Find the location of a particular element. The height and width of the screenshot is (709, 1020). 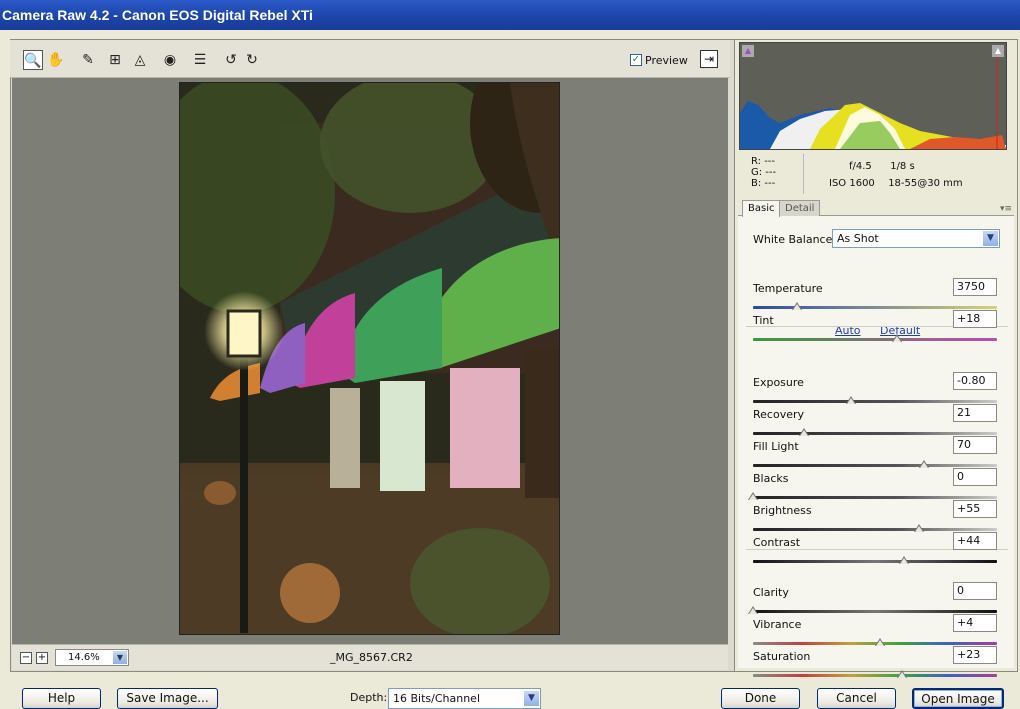

cancel-button: Cancel is located at coordinates (856, 698).